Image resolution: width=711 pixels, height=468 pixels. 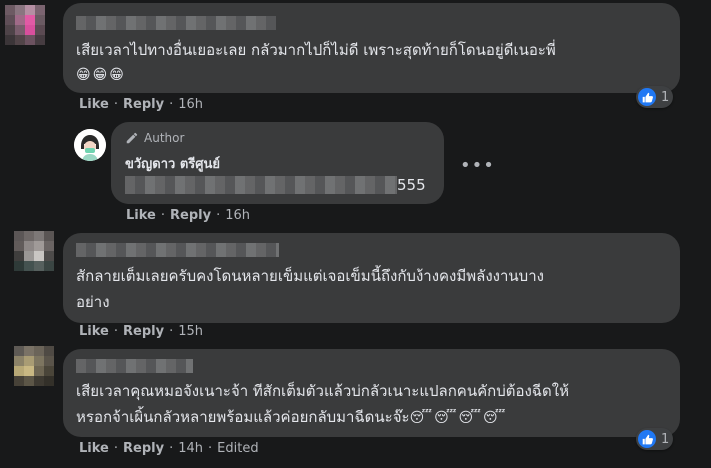 I want to click on author-avatar, so click(x=90, y=145).